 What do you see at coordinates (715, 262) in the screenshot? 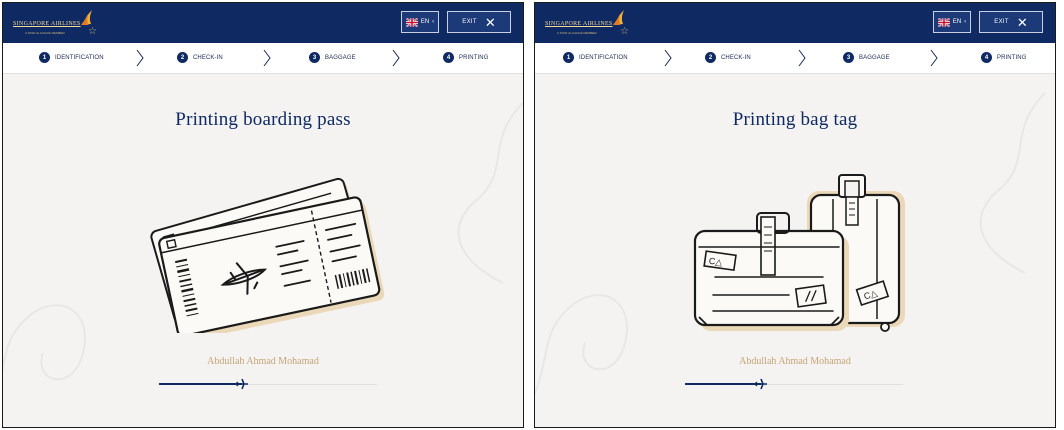
I see `svg-text: C△` at bounding box center [715, 262].